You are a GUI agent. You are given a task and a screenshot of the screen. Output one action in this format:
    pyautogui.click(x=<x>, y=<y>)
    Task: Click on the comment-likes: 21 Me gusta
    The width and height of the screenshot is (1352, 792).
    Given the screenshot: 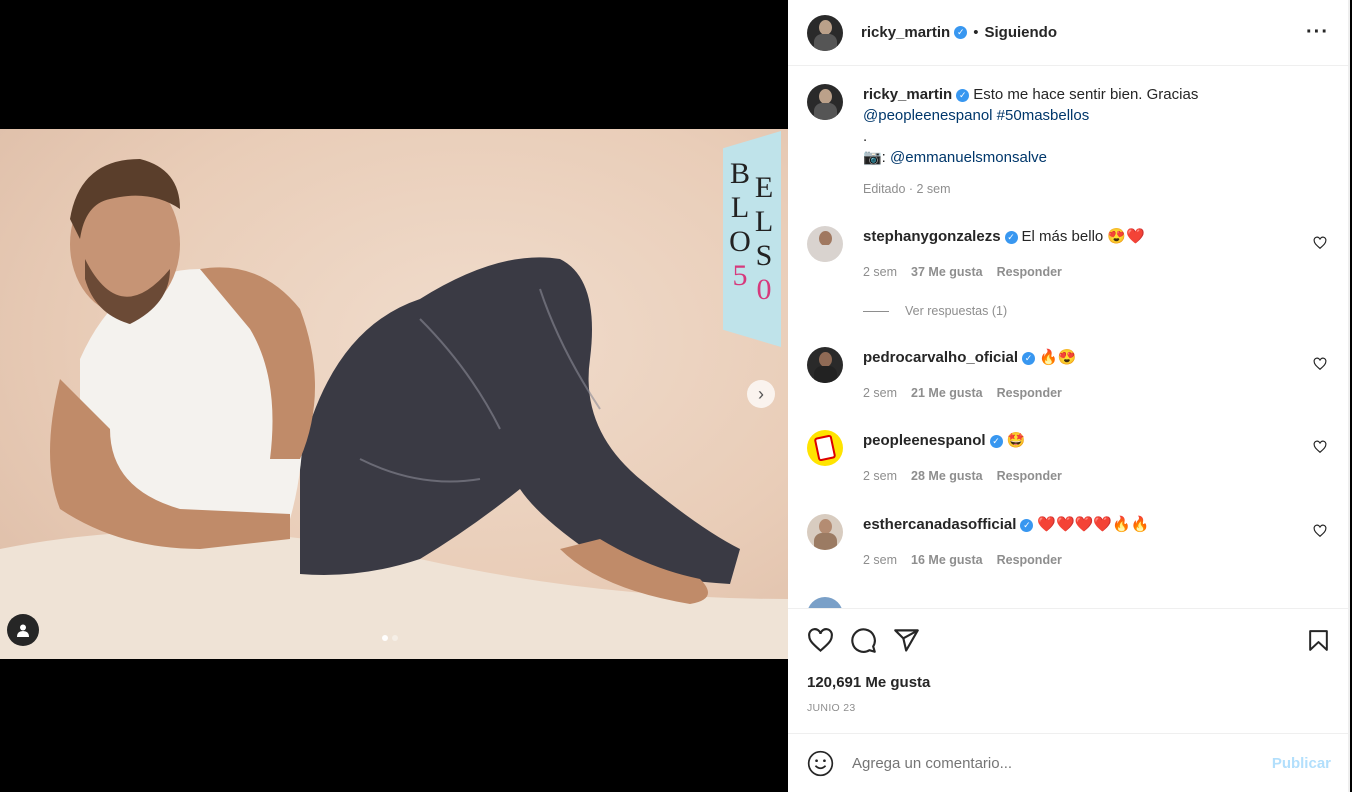 What is the action you would take?
    pyautogui.click(x=947, y=393)
    